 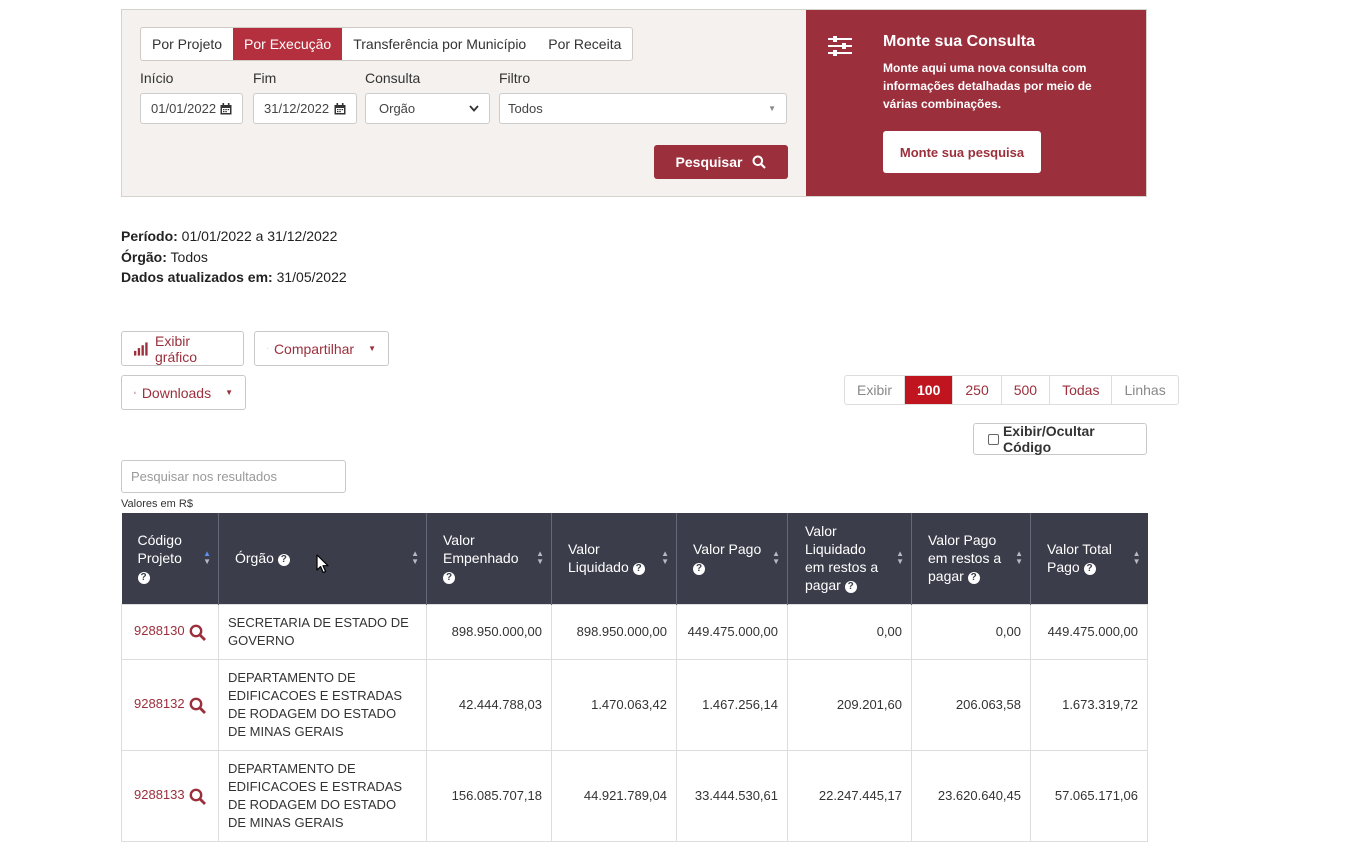 I want to click on downloads-button: Downloads ▼, so click(x=183, y=392).